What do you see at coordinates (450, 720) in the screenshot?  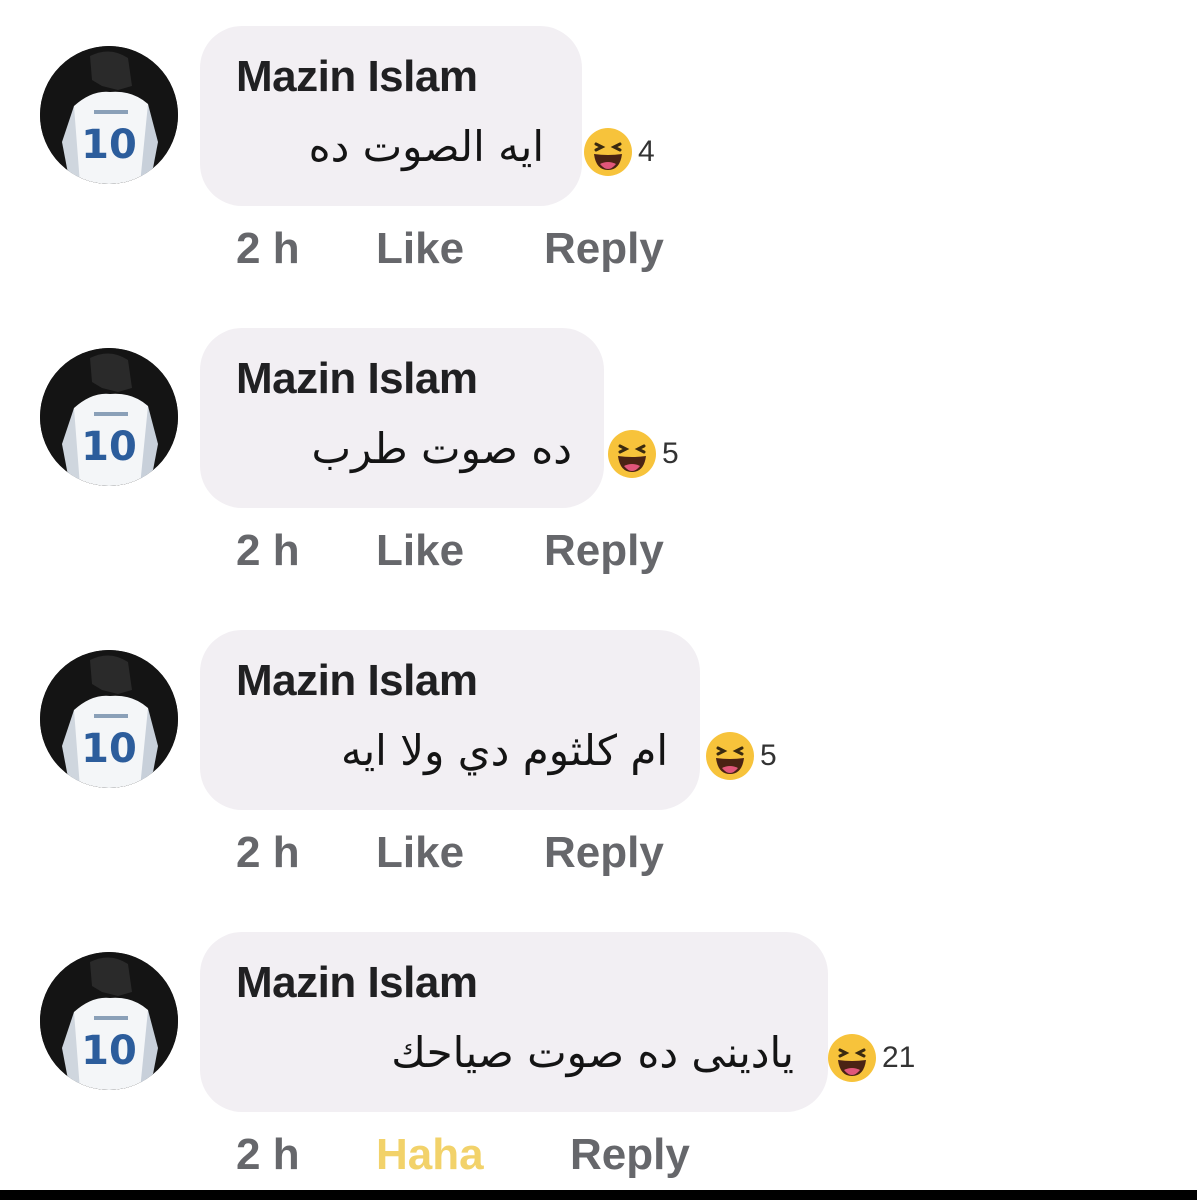 I see `comment-bubble: Mazin Islam ام كلثوم دي ولا ايه` at bounding box center [450, 720].